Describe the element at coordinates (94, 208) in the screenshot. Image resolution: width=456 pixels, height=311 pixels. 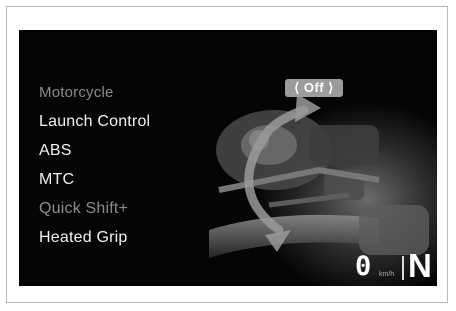
I see `menu-item-quick-shift: Quick Shift+` at that location.